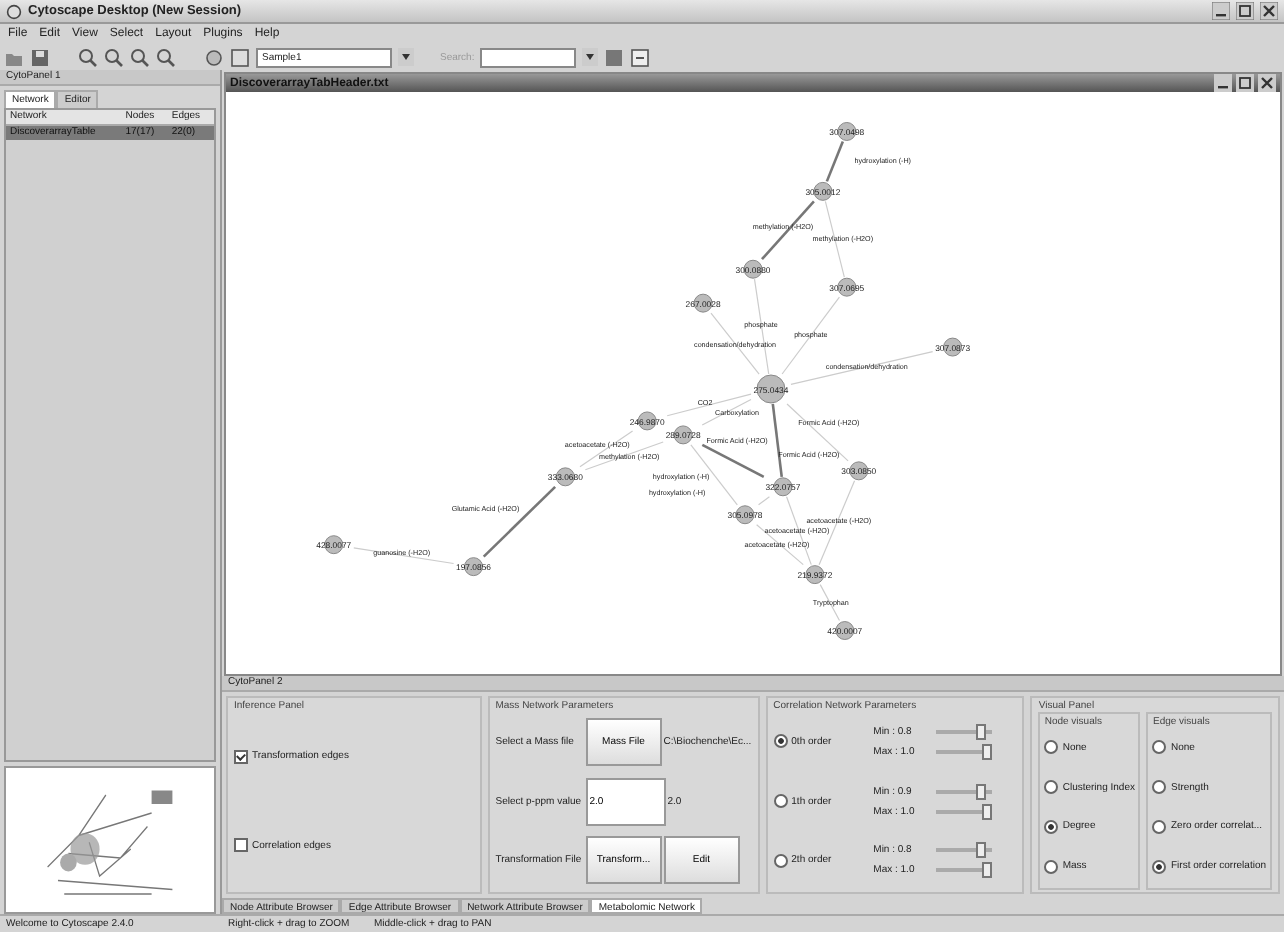 This screenshot has height=932, width=1284. Describe the element at coordinates (240, 57) in the screenshot. I see `layout-icon` at that location.